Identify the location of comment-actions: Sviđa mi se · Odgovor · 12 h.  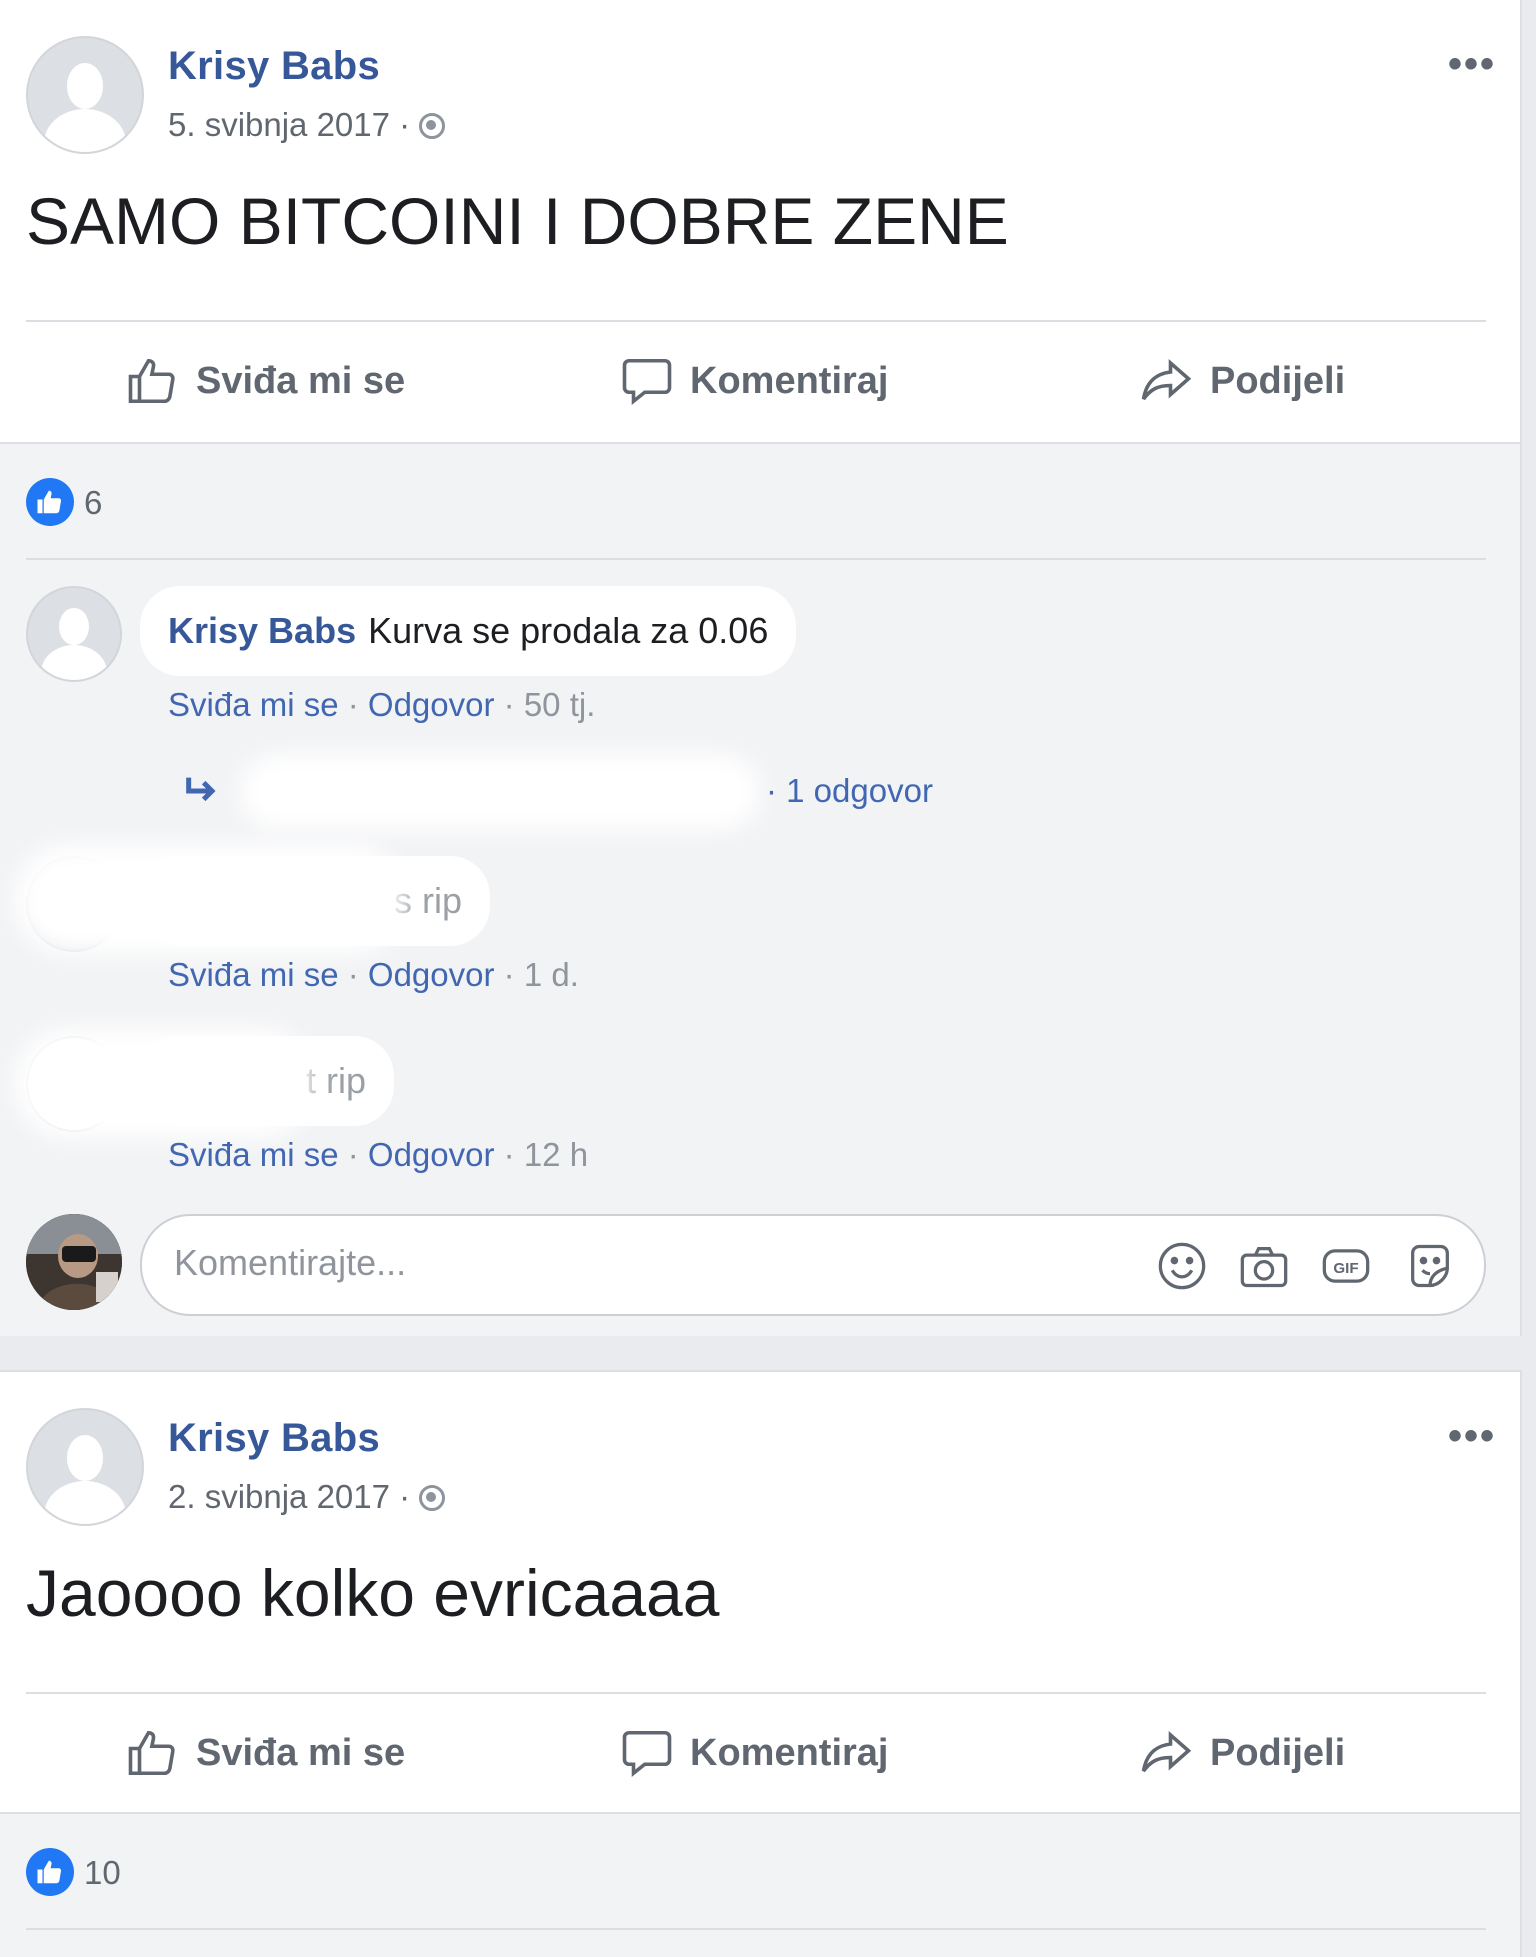
(378, 1154).